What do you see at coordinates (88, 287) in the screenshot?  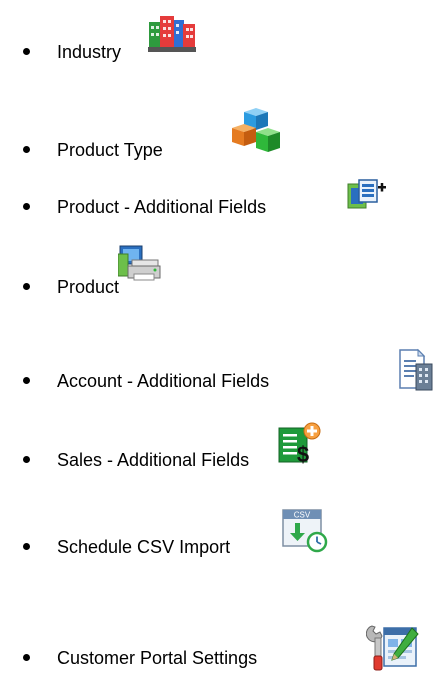 I see `list-item-label: Product` at bounding box center [88, 287].